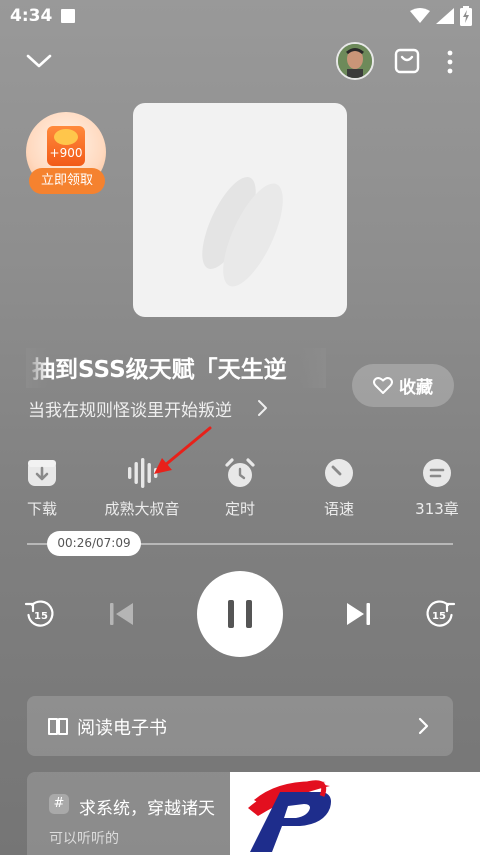 The image size is (480, 855). What do you see at coordinates (355, 61) in the screenshot?
I see `user-avatar` at bounding box center [355, 61].